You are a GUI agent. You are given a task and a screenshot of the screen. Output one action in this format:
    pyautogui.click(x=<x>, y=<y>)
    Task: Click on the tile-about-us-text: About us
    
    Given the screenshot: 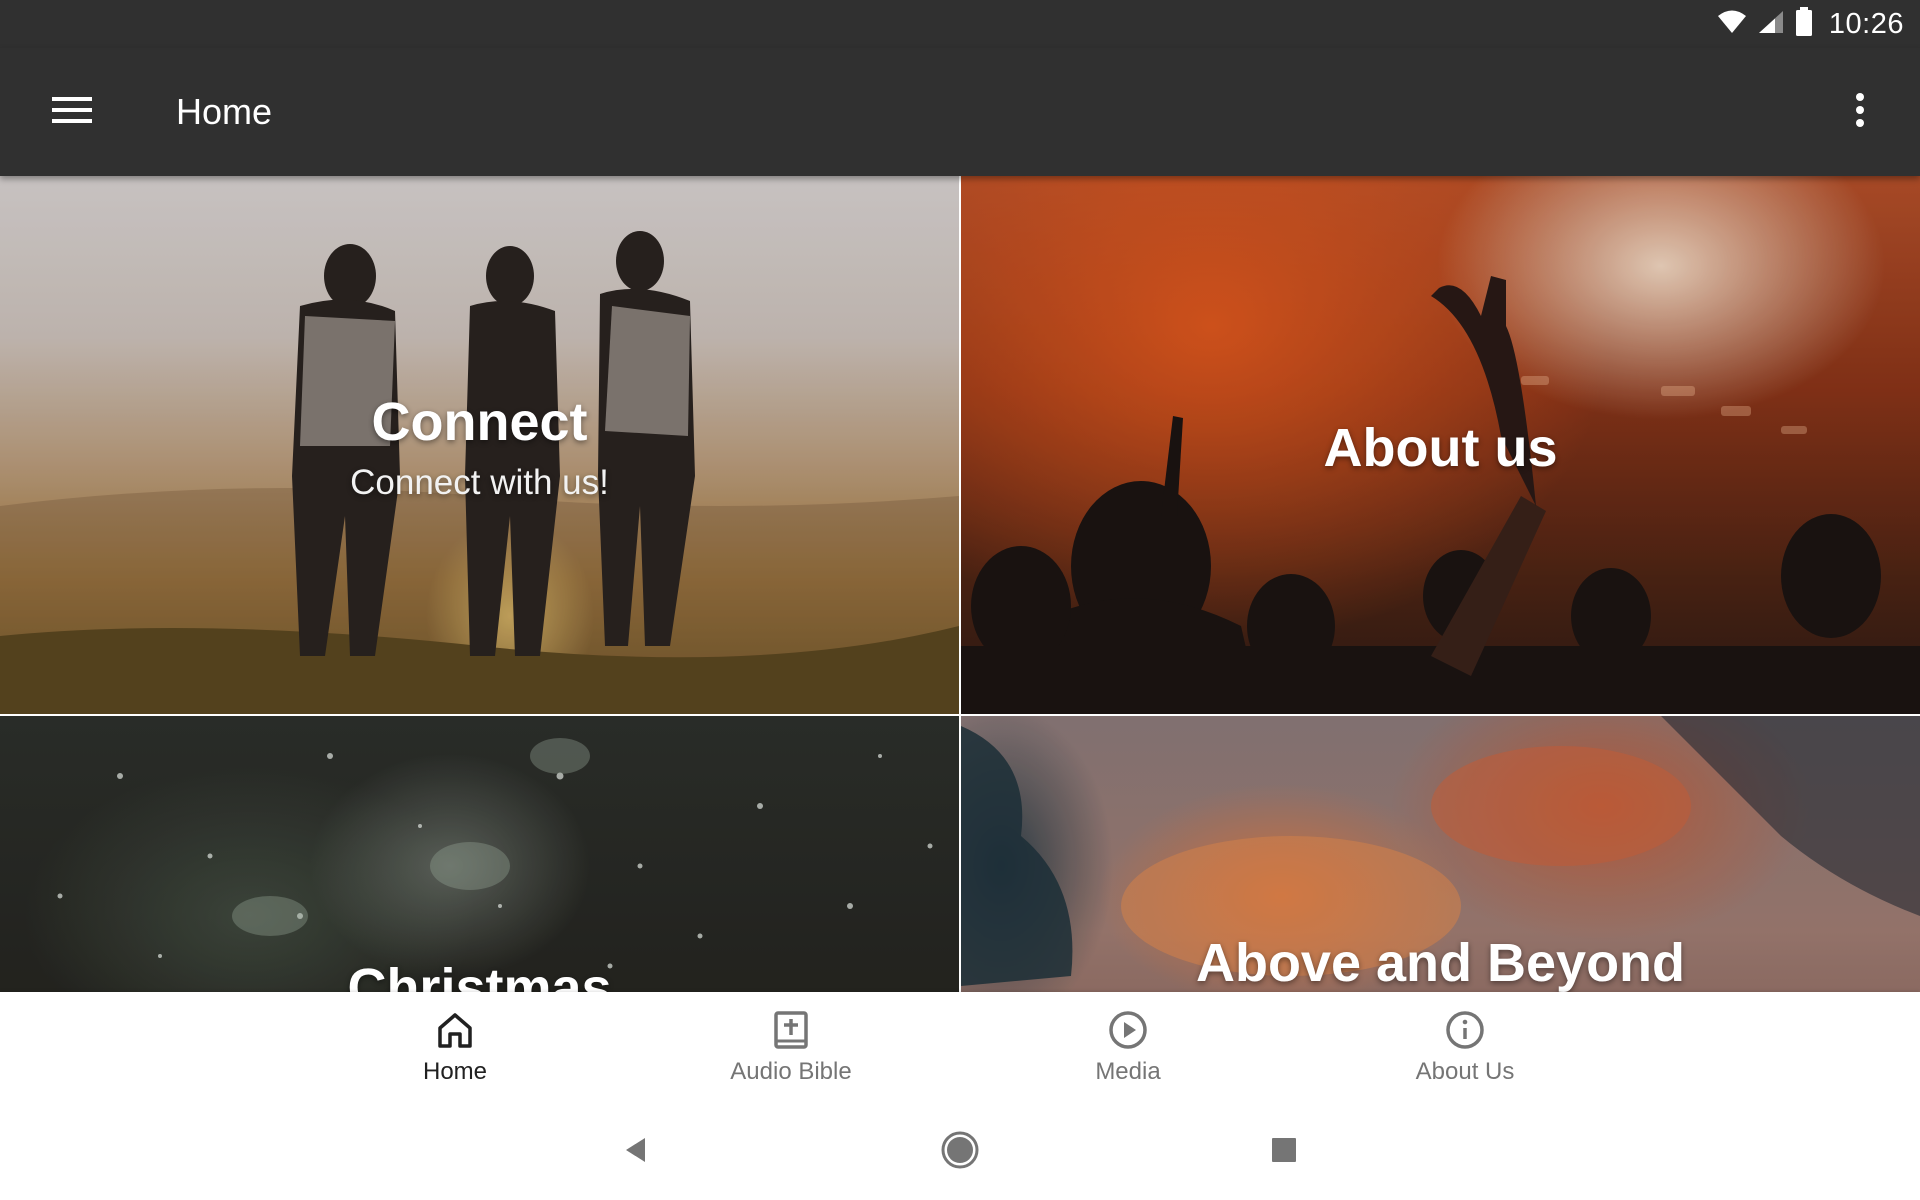 What is the action you would take?
    pyautogui.click(x=1440, y=448)
    